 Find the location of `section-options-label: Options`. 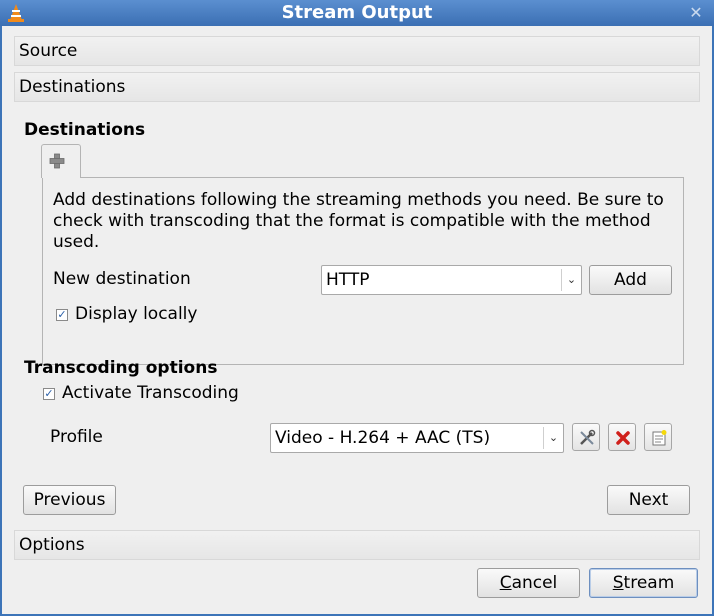

section-options-label: Options is located at coordinates (52, 545).